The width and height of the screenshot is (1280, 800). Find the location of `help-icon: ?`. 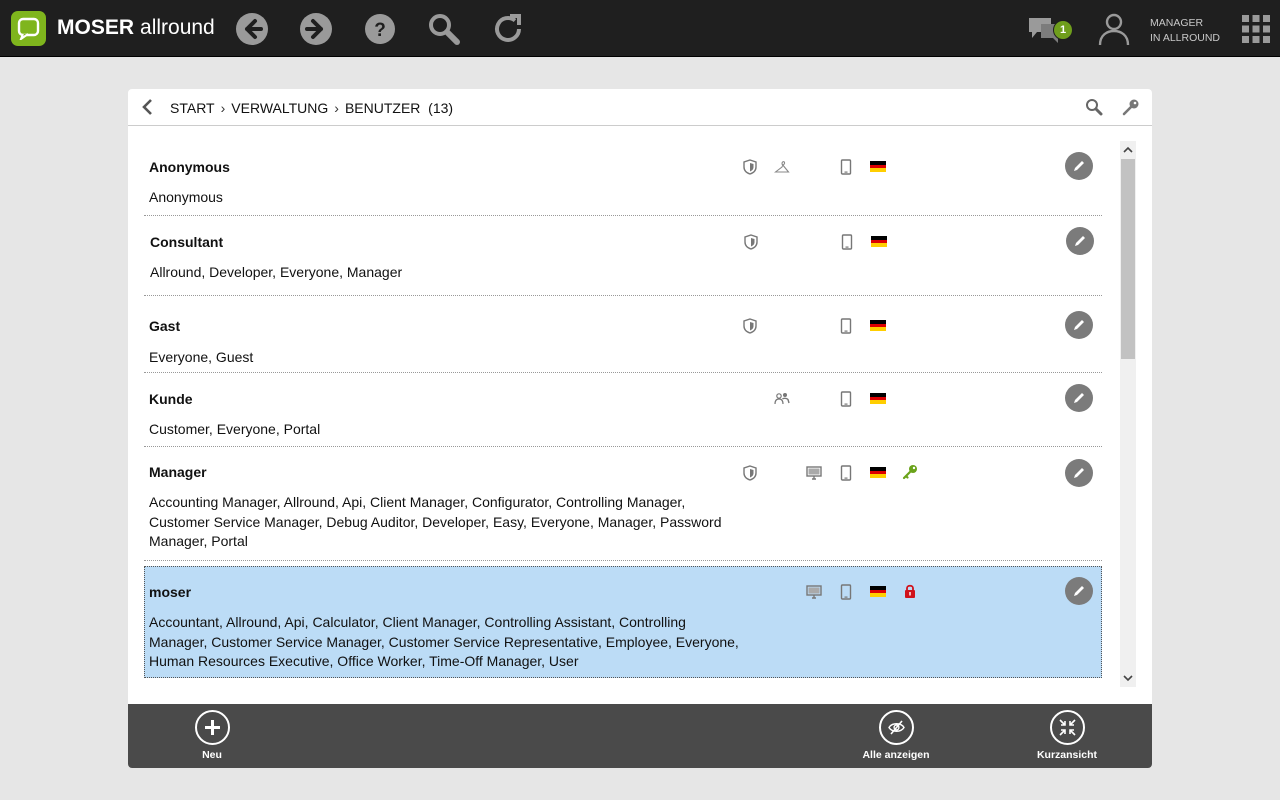

help-icon: ? is located at coordinates (380, 29).